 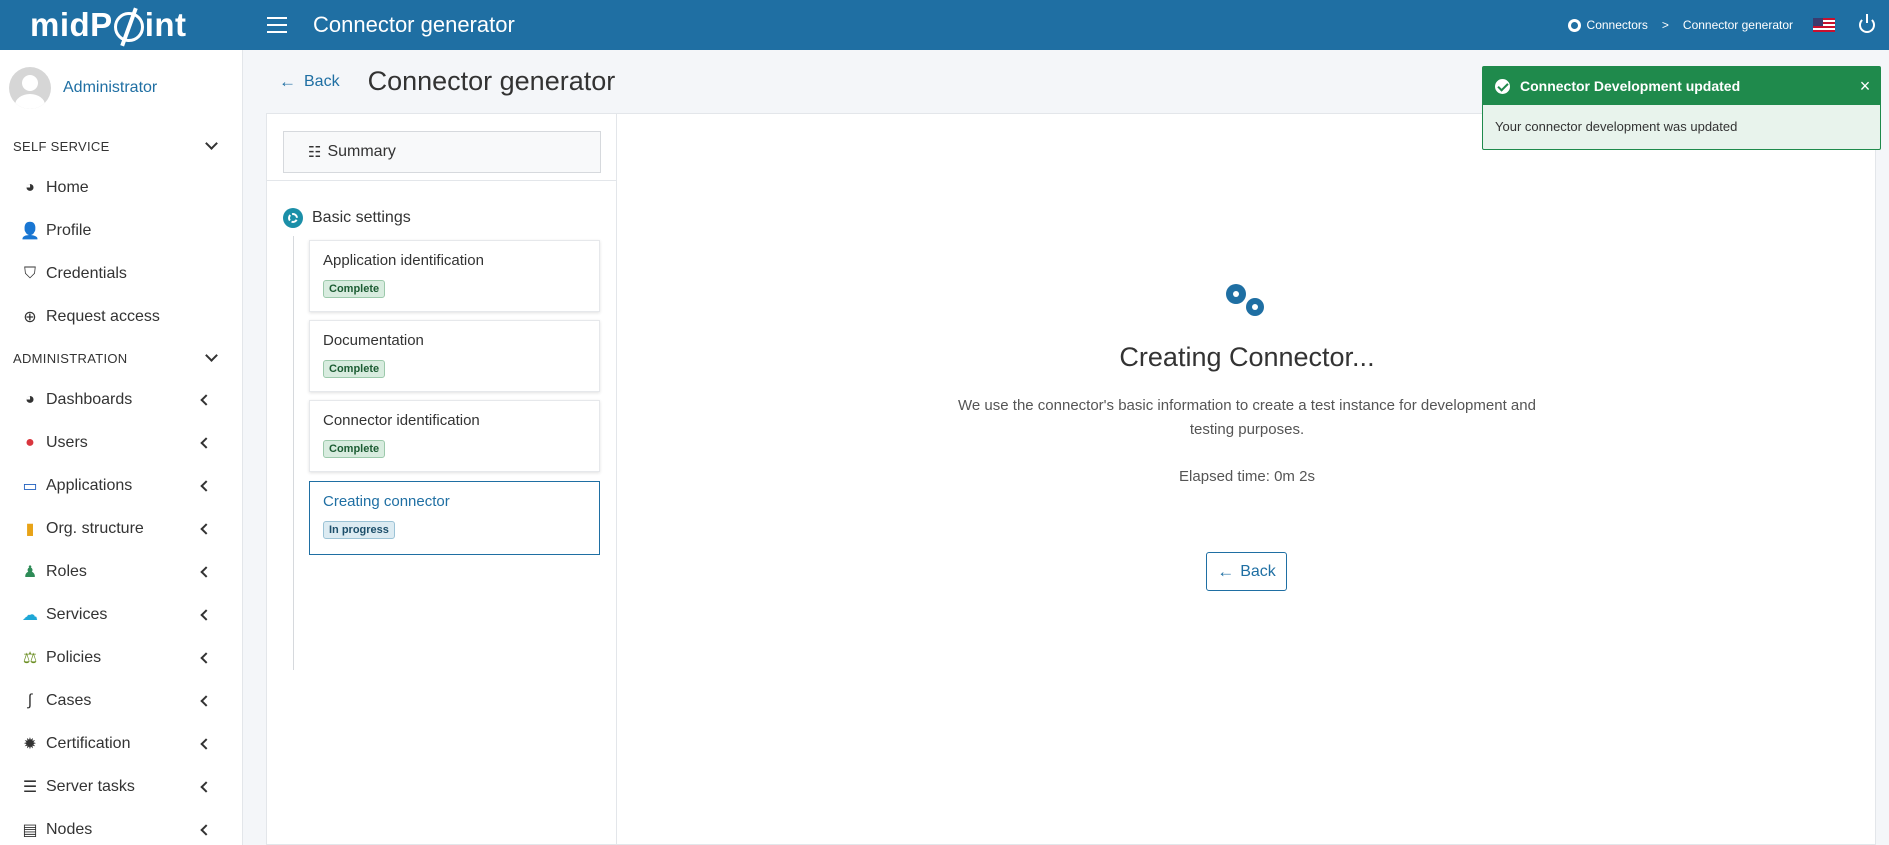 What do you see at coordinates (88, 743) in the screenshot?
I see `sidebar-item-label: Certification` at bounding box center [88, 743].